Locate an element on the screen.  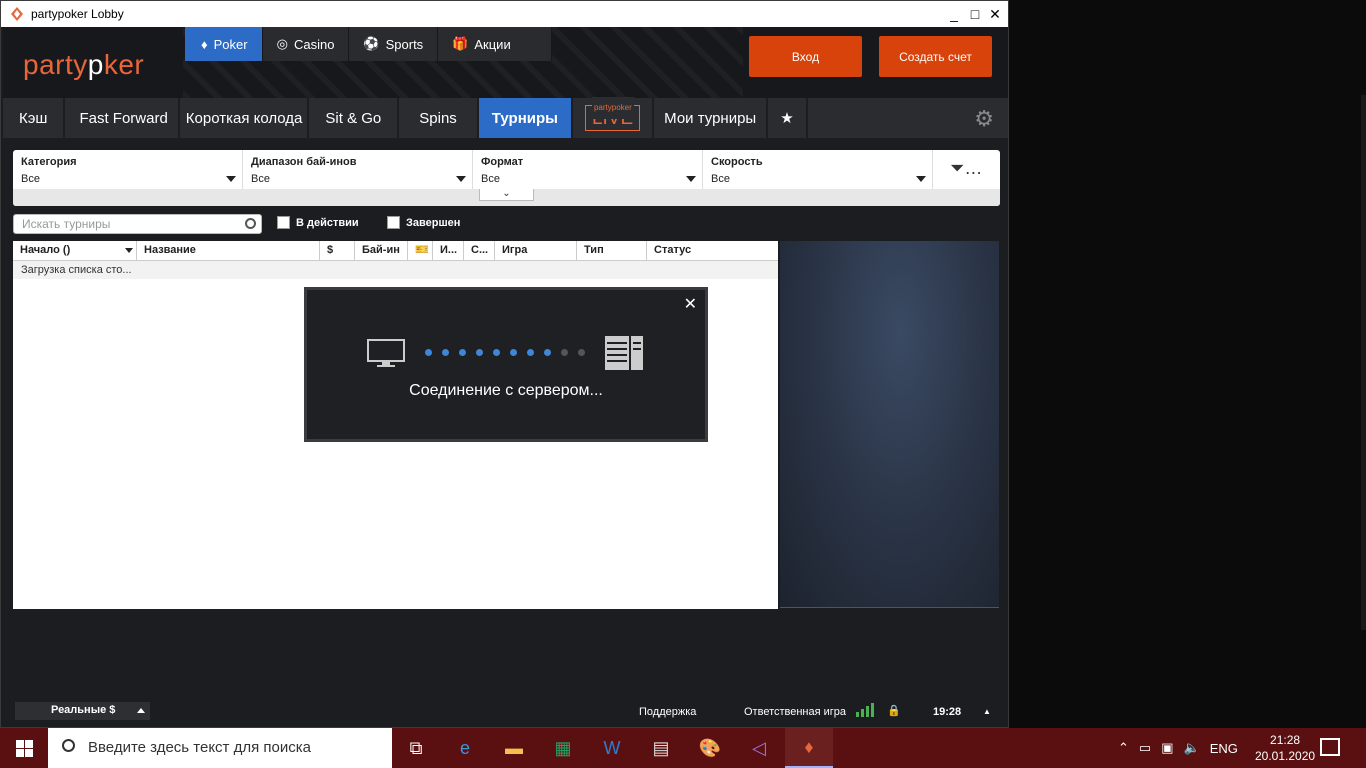
filter-format-value: Все is located at coordinates (490, 179).